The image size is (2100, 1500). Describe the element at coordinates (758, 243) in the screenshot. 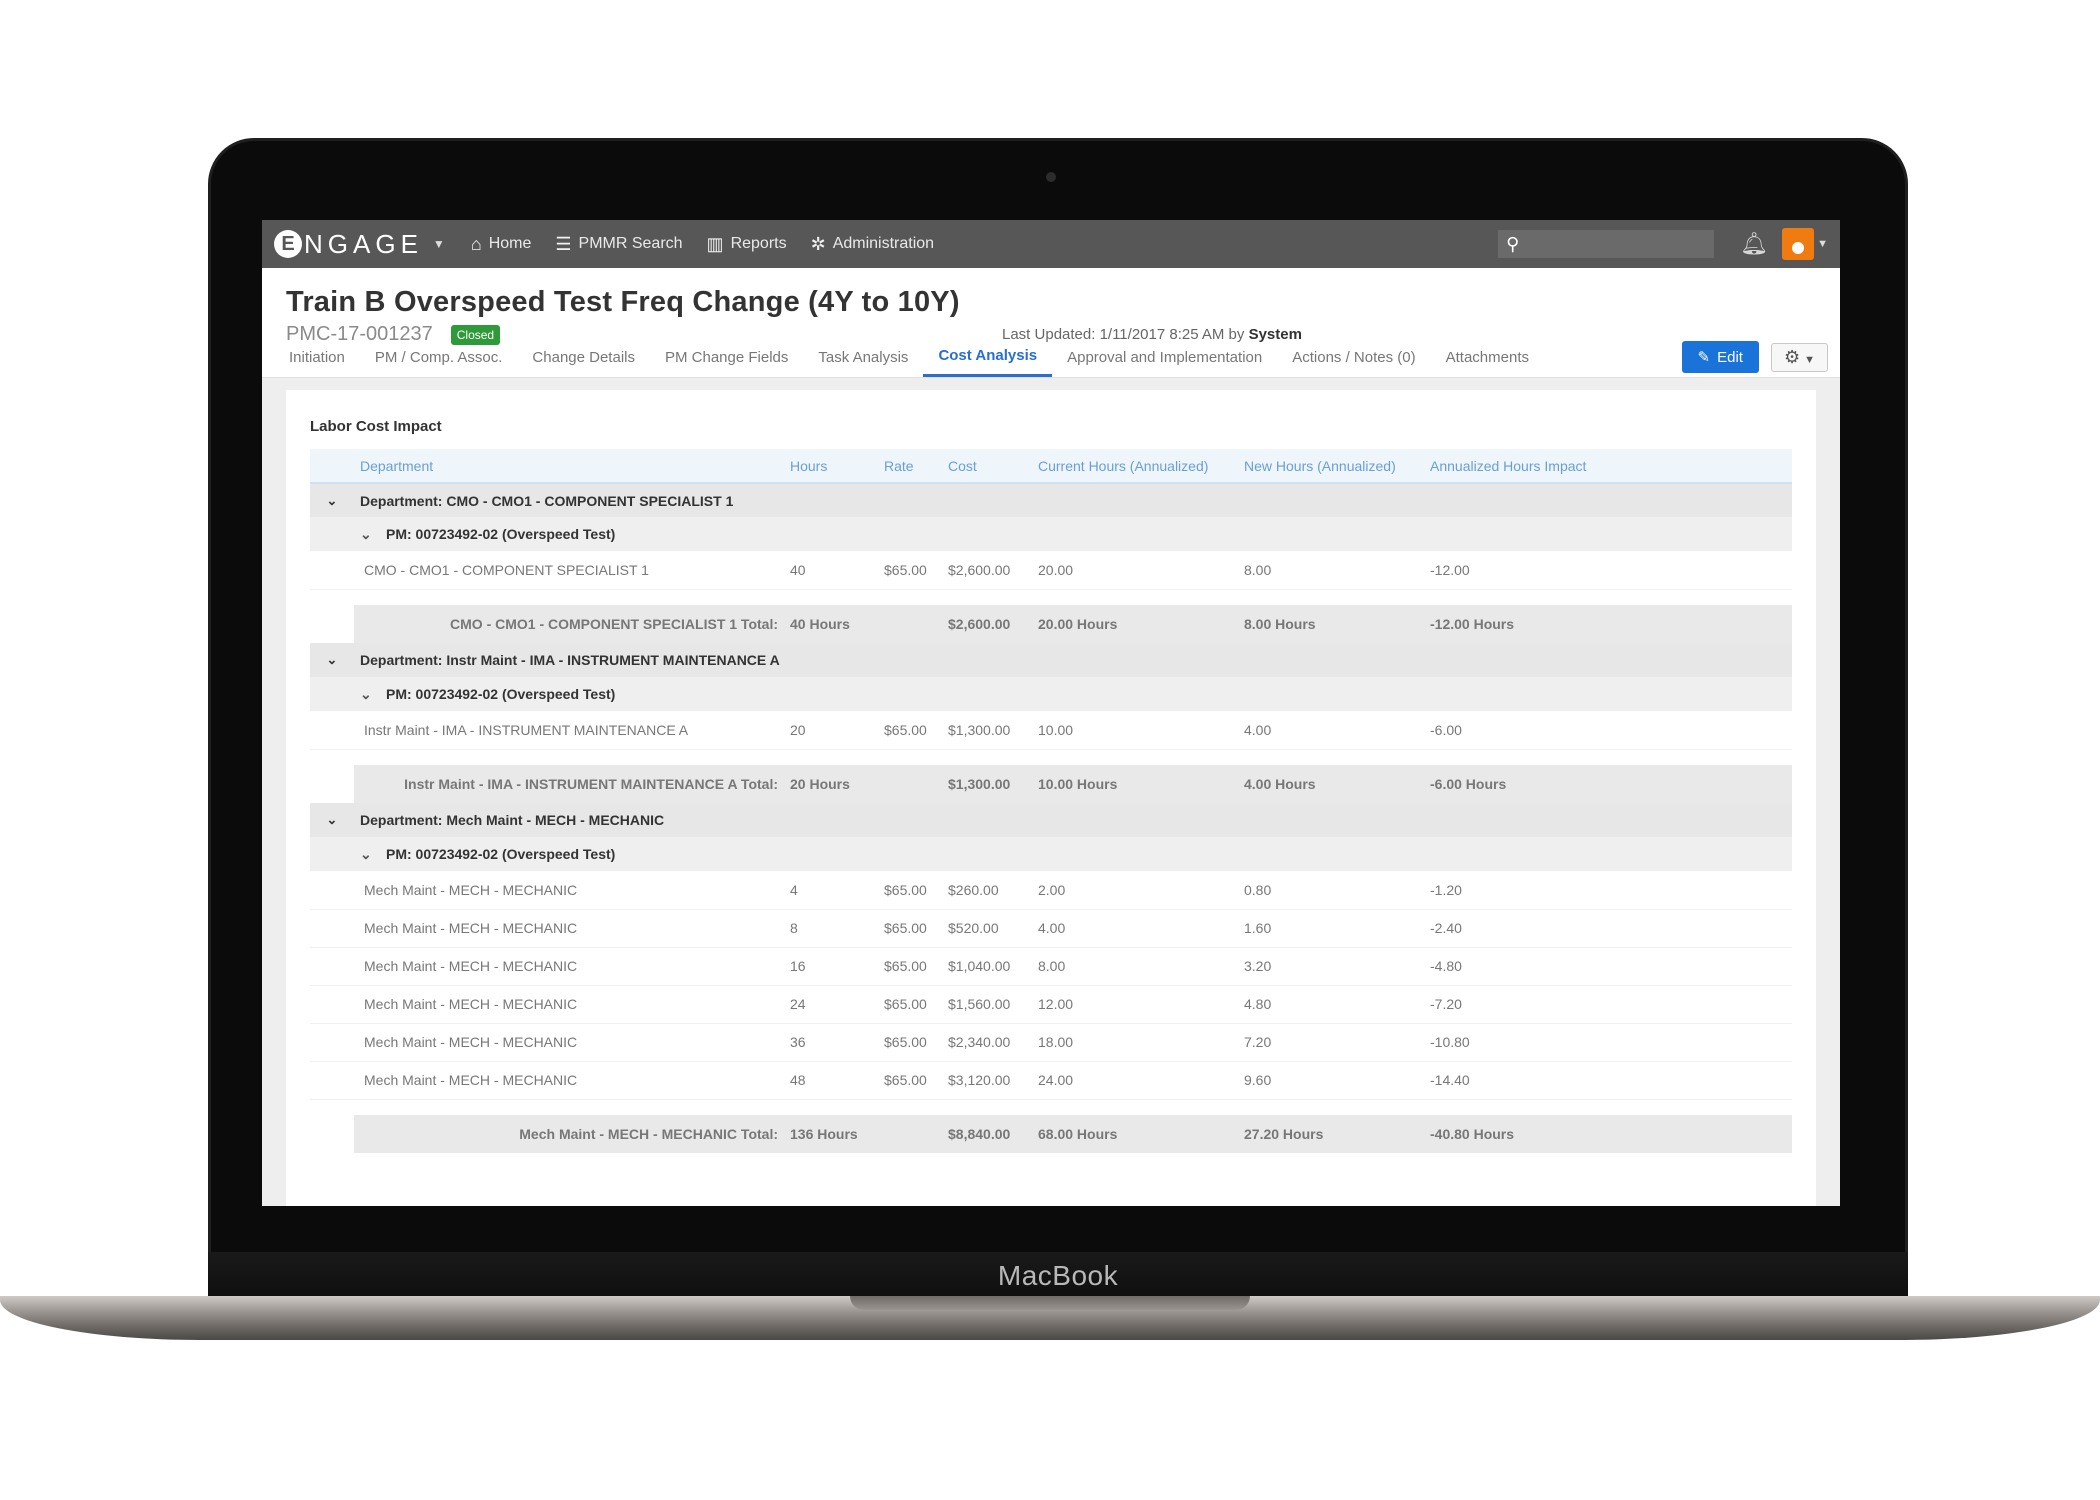

I see `nav-reports-label: Reports` at that location.